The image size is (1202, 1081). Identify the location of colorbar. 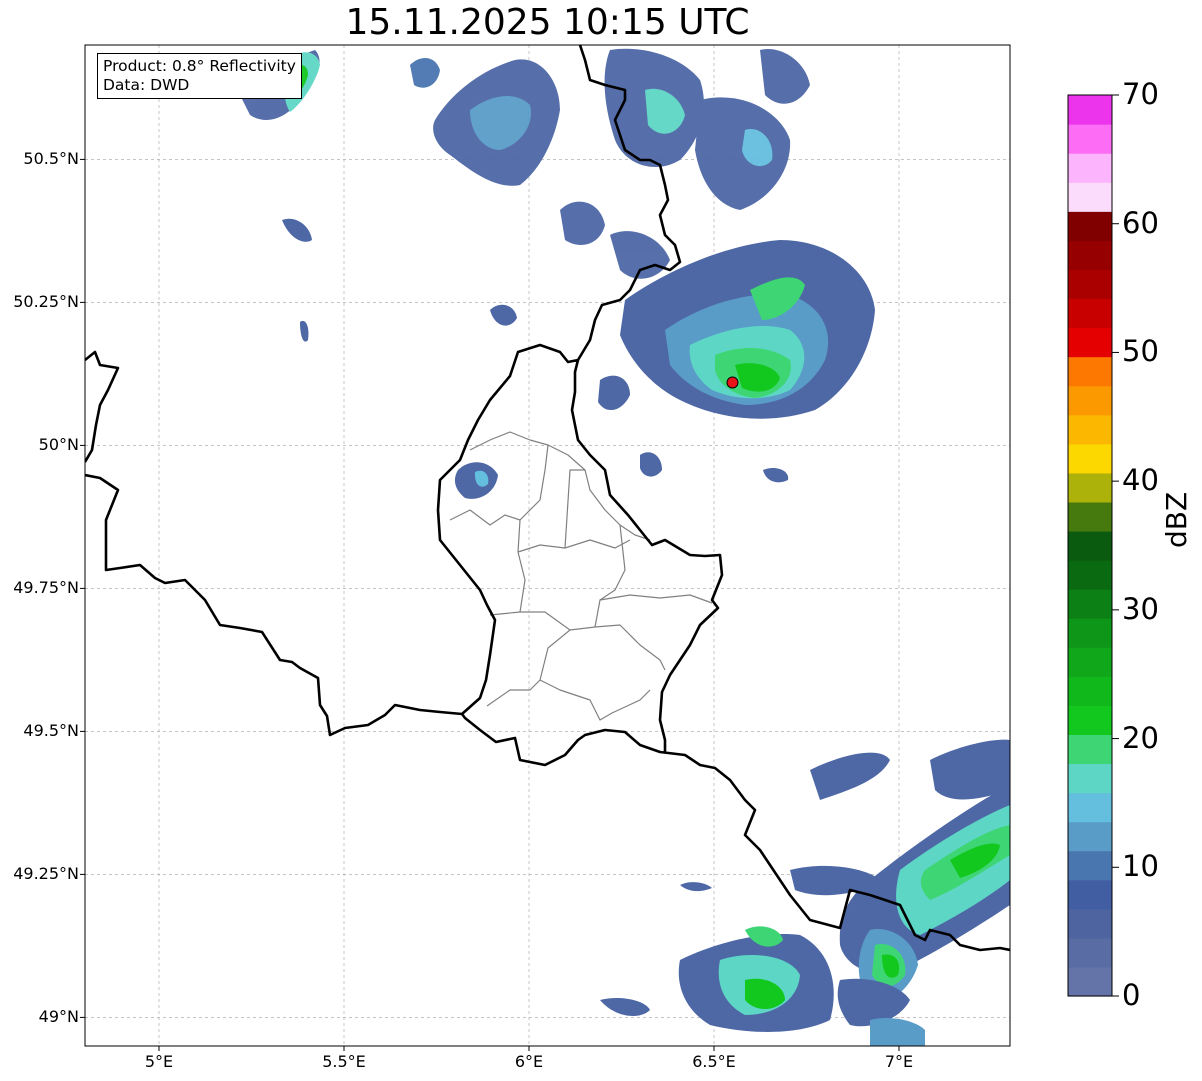
(1093, 545).